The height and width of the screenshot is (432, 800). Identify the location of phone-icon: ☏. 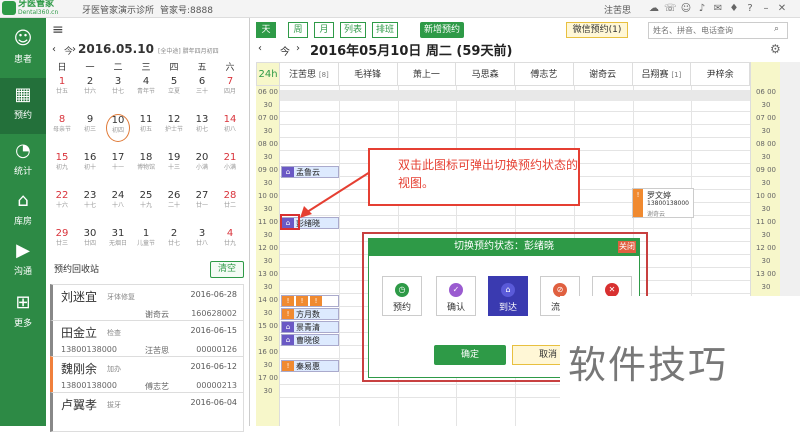
(670, 9).